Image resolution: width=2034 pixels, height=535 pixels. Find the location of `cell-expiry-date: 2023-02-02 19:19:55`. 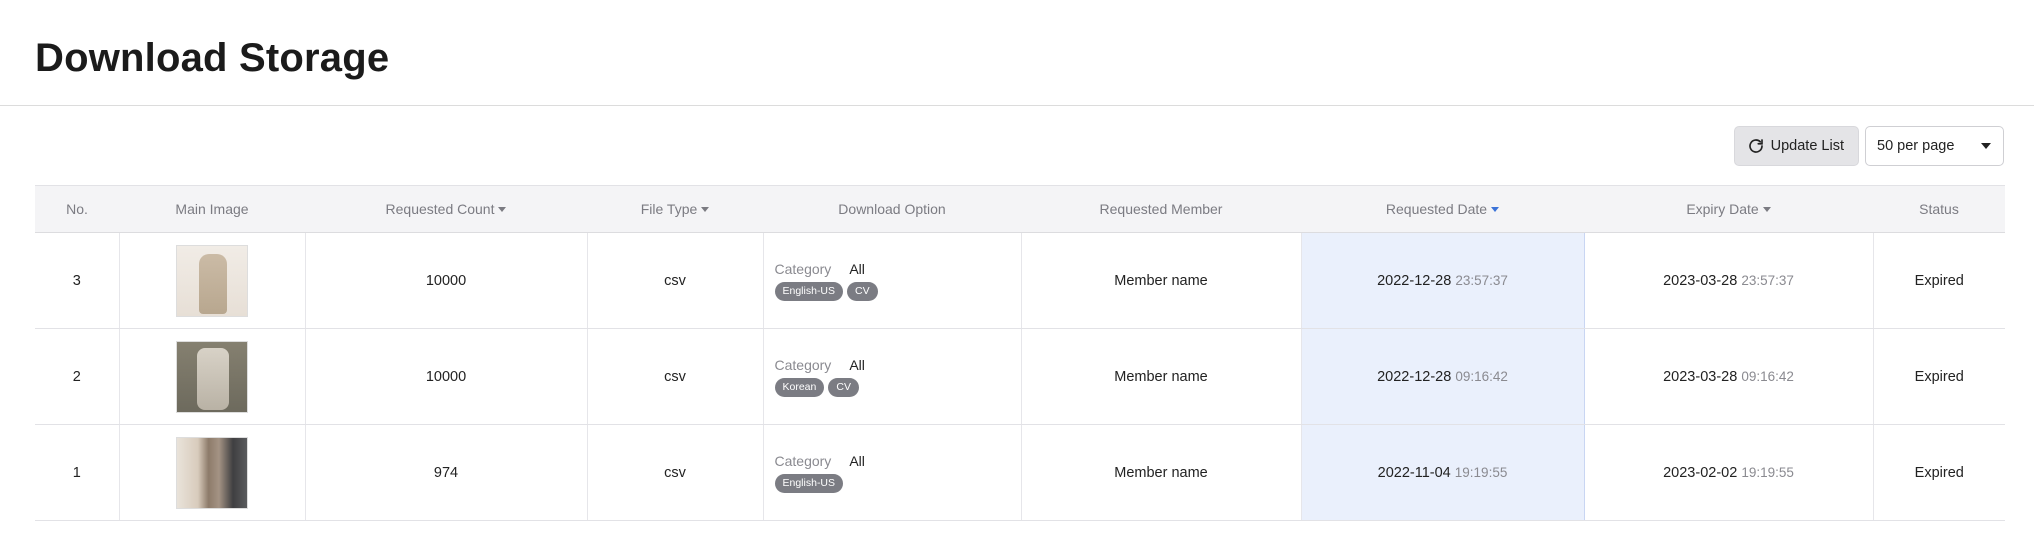

cell-expiry-date: 2023-02-02 19:19:55 is located at coordinates (1728, 472).